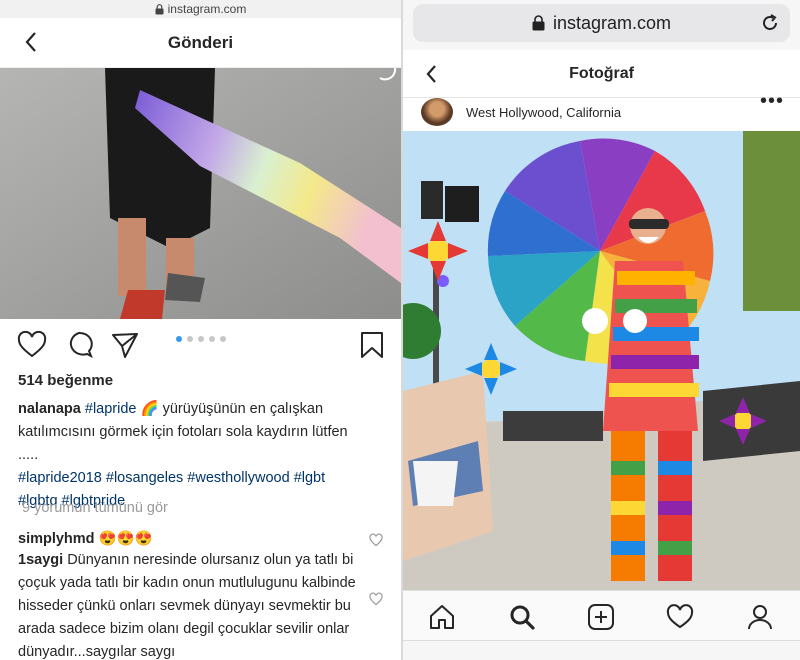 Image resolution: width=800 pixels, height=660 pixels. Describe the element at coordinates (56, 539) in the screenshot. I see `comment-username: simplyhmd` at that location.